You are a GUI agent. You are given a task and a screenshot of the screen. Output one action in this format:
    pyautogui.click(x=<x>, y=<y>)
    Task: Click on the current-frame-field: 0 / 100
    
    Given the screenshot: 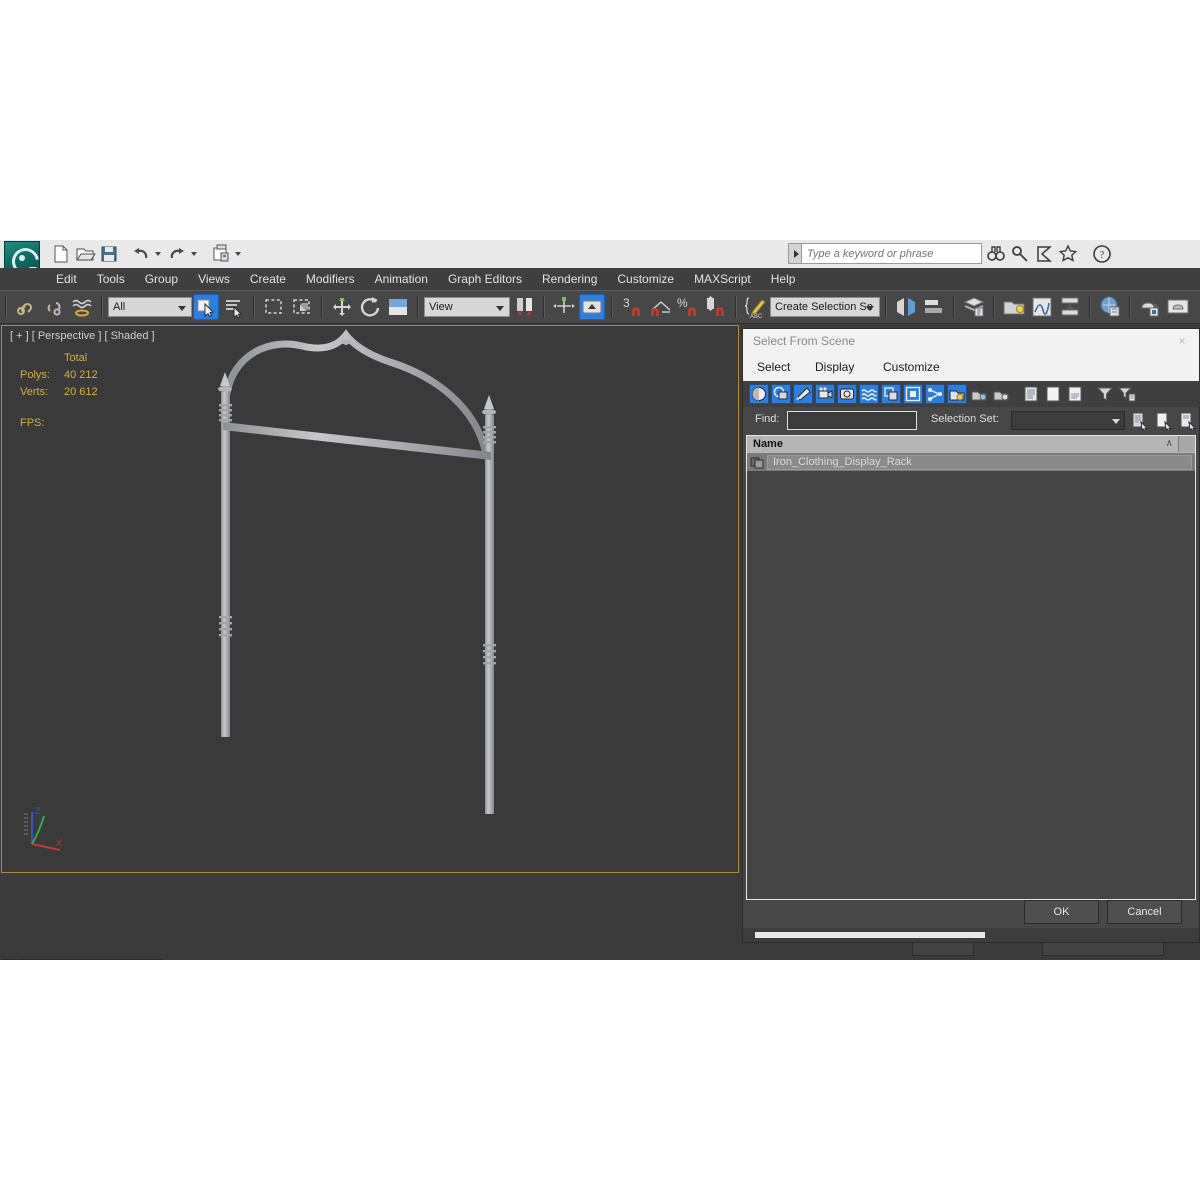 What is the action you would take?
    pyautogui.click(x=83, y=959)
    